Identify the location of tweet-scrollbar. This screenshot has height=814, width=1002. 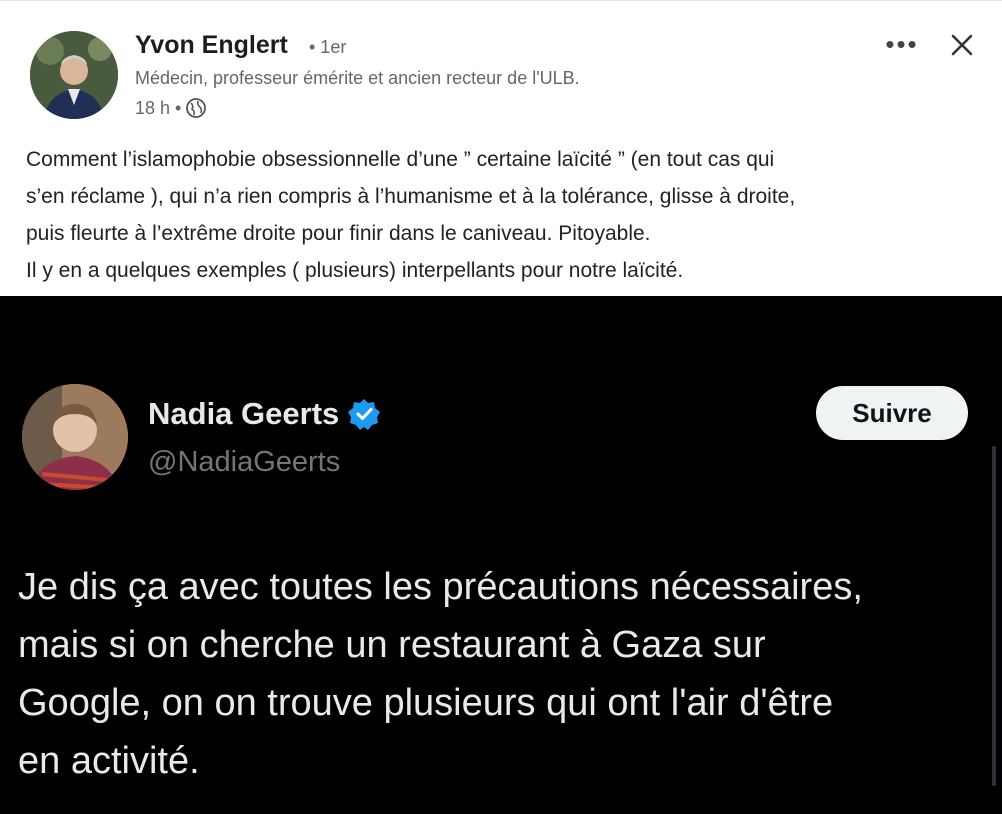
(994, 616).